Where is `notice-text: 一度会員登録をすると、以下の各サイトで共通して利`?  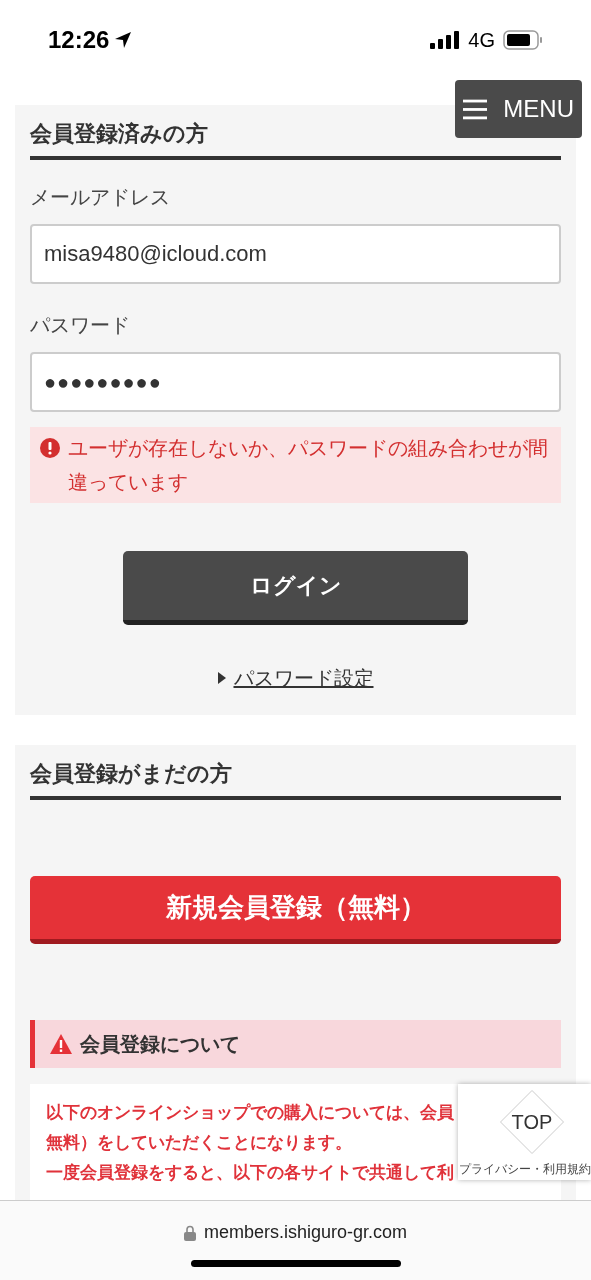
notice-text: 一度会員登録をすると、以下の各サイトで共通して利 is located at coordinates (250, 1173).